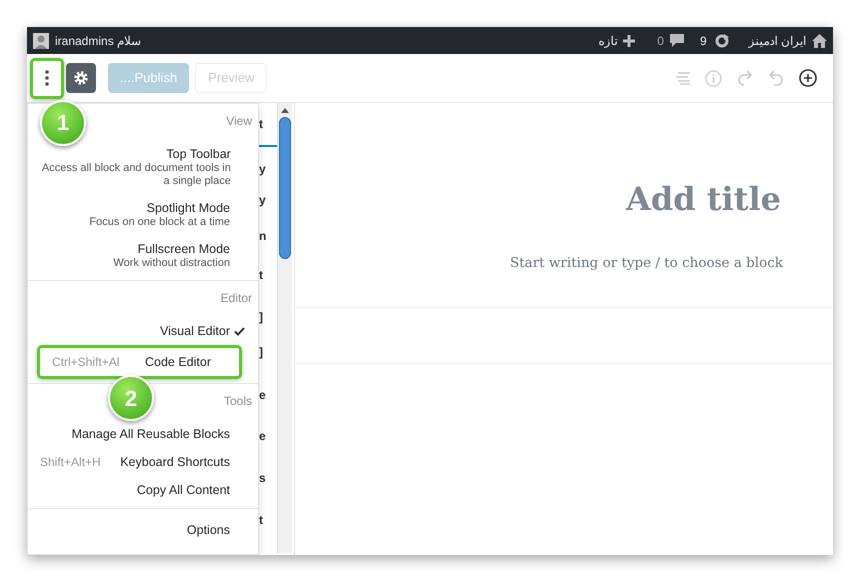 Image resolution: width=860 pixels, height=581 pixels. Describe the element at coordinates (660, 41) in the screenshot. I see `comments-count: 0` at that location.